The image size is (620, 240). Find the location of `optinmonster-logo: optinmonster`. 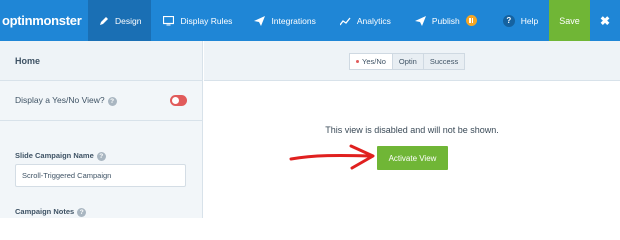

optinmonster-logo: optinmonster is located at coordinates (44, 20).